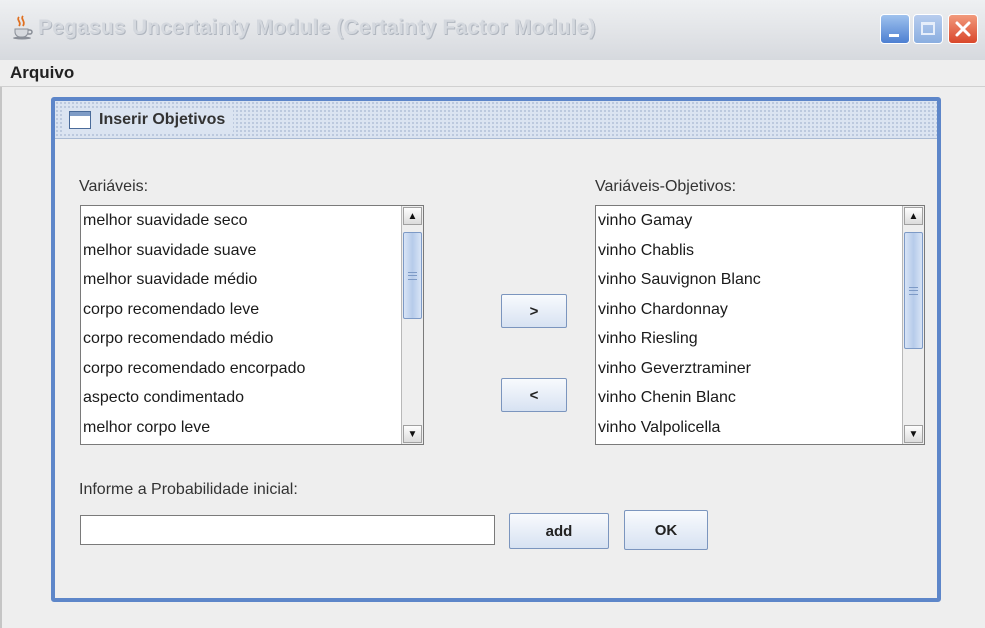 This screenshot has height=628, width=985. I want to click on list-item: melhor corpo leve, so click(252, 428).